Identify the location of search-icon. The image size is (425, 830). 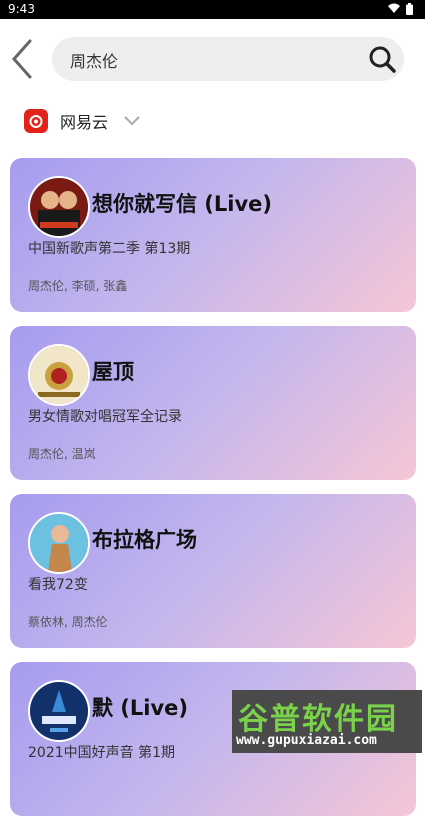
(382, 59).